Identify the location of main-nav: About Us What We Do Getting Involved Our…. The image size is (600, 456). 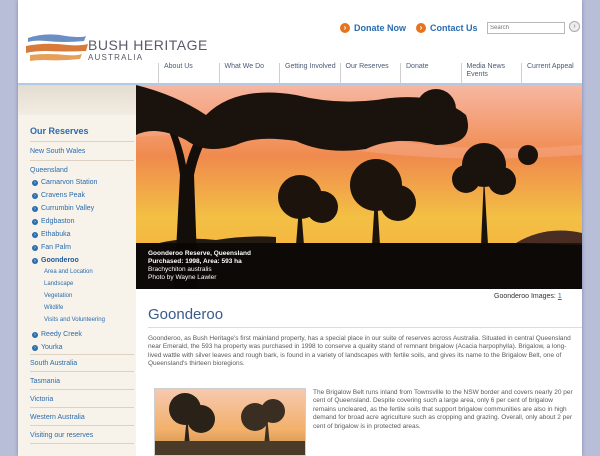
(370, 73).